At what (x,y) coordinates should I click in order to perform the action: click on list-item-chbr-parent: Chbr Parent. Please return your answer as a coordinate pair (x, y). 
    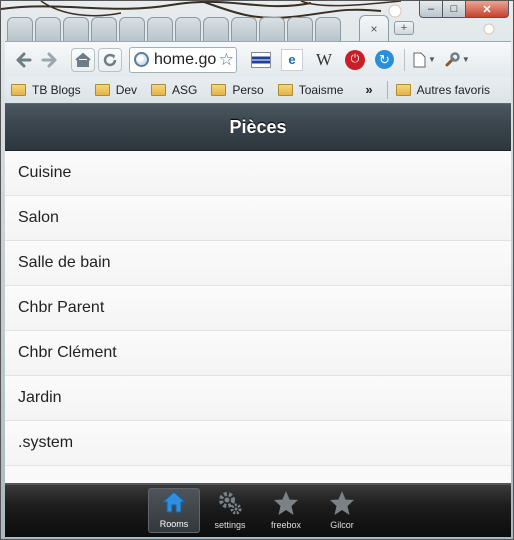
    Looking at the image, I should click on (258, 308).